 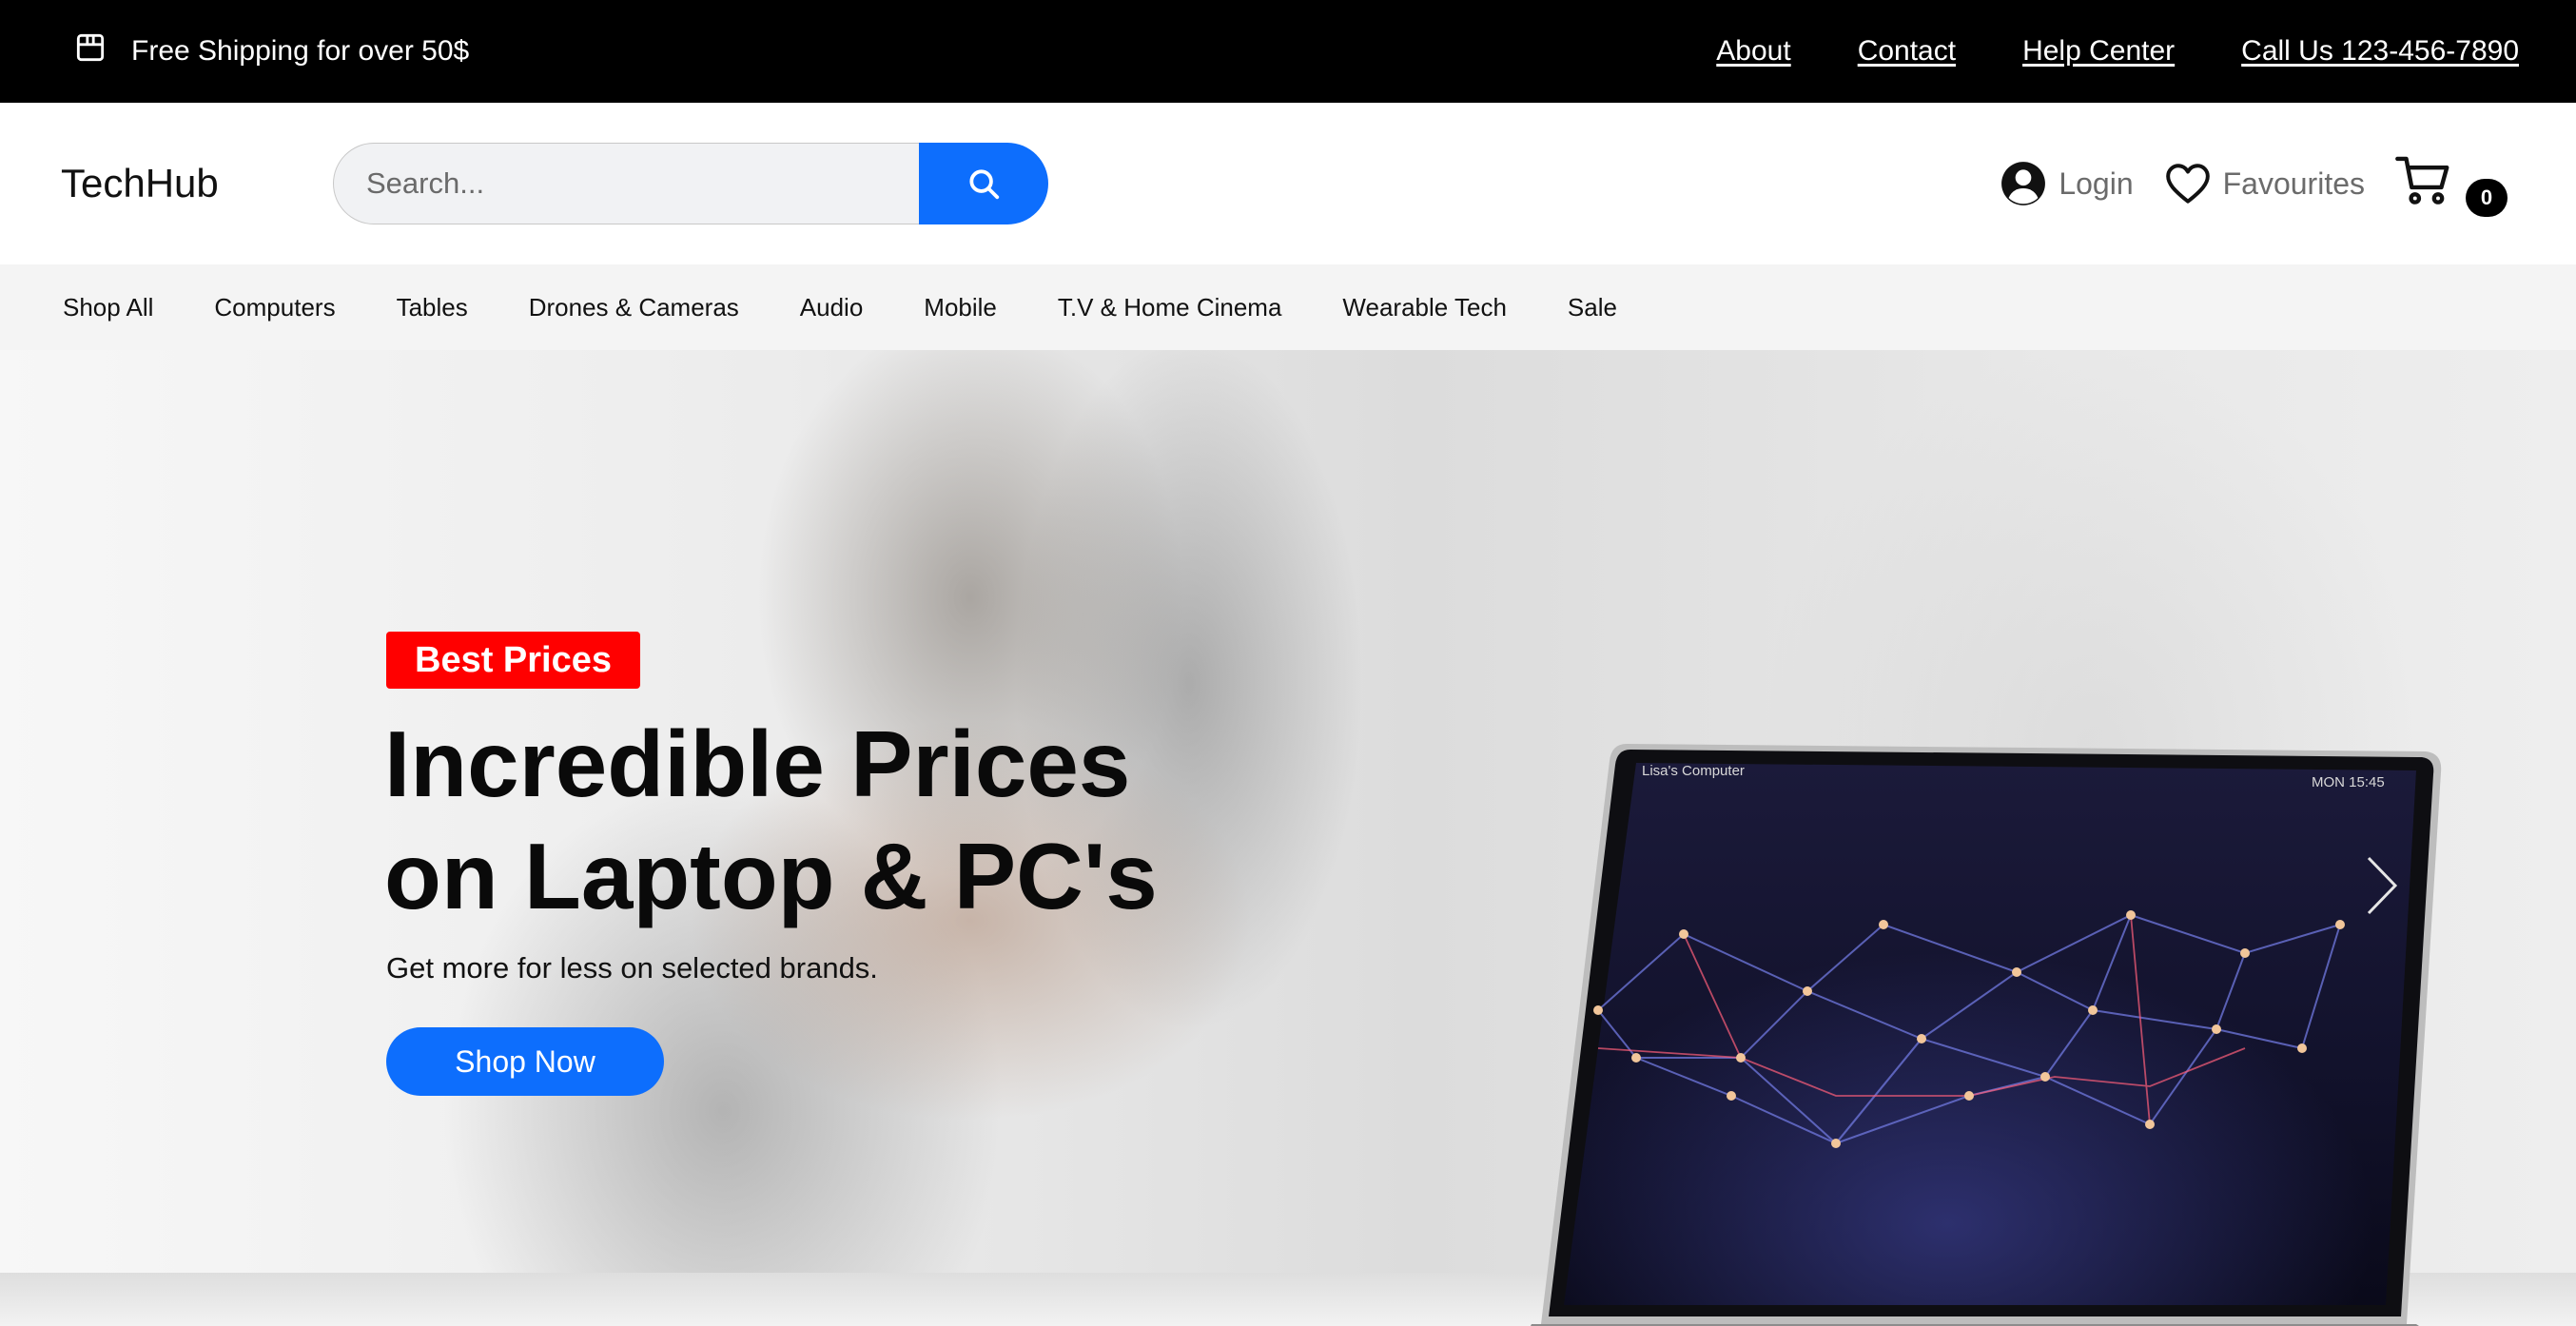 I want to click on search-icon, so click(x=985, y=184).